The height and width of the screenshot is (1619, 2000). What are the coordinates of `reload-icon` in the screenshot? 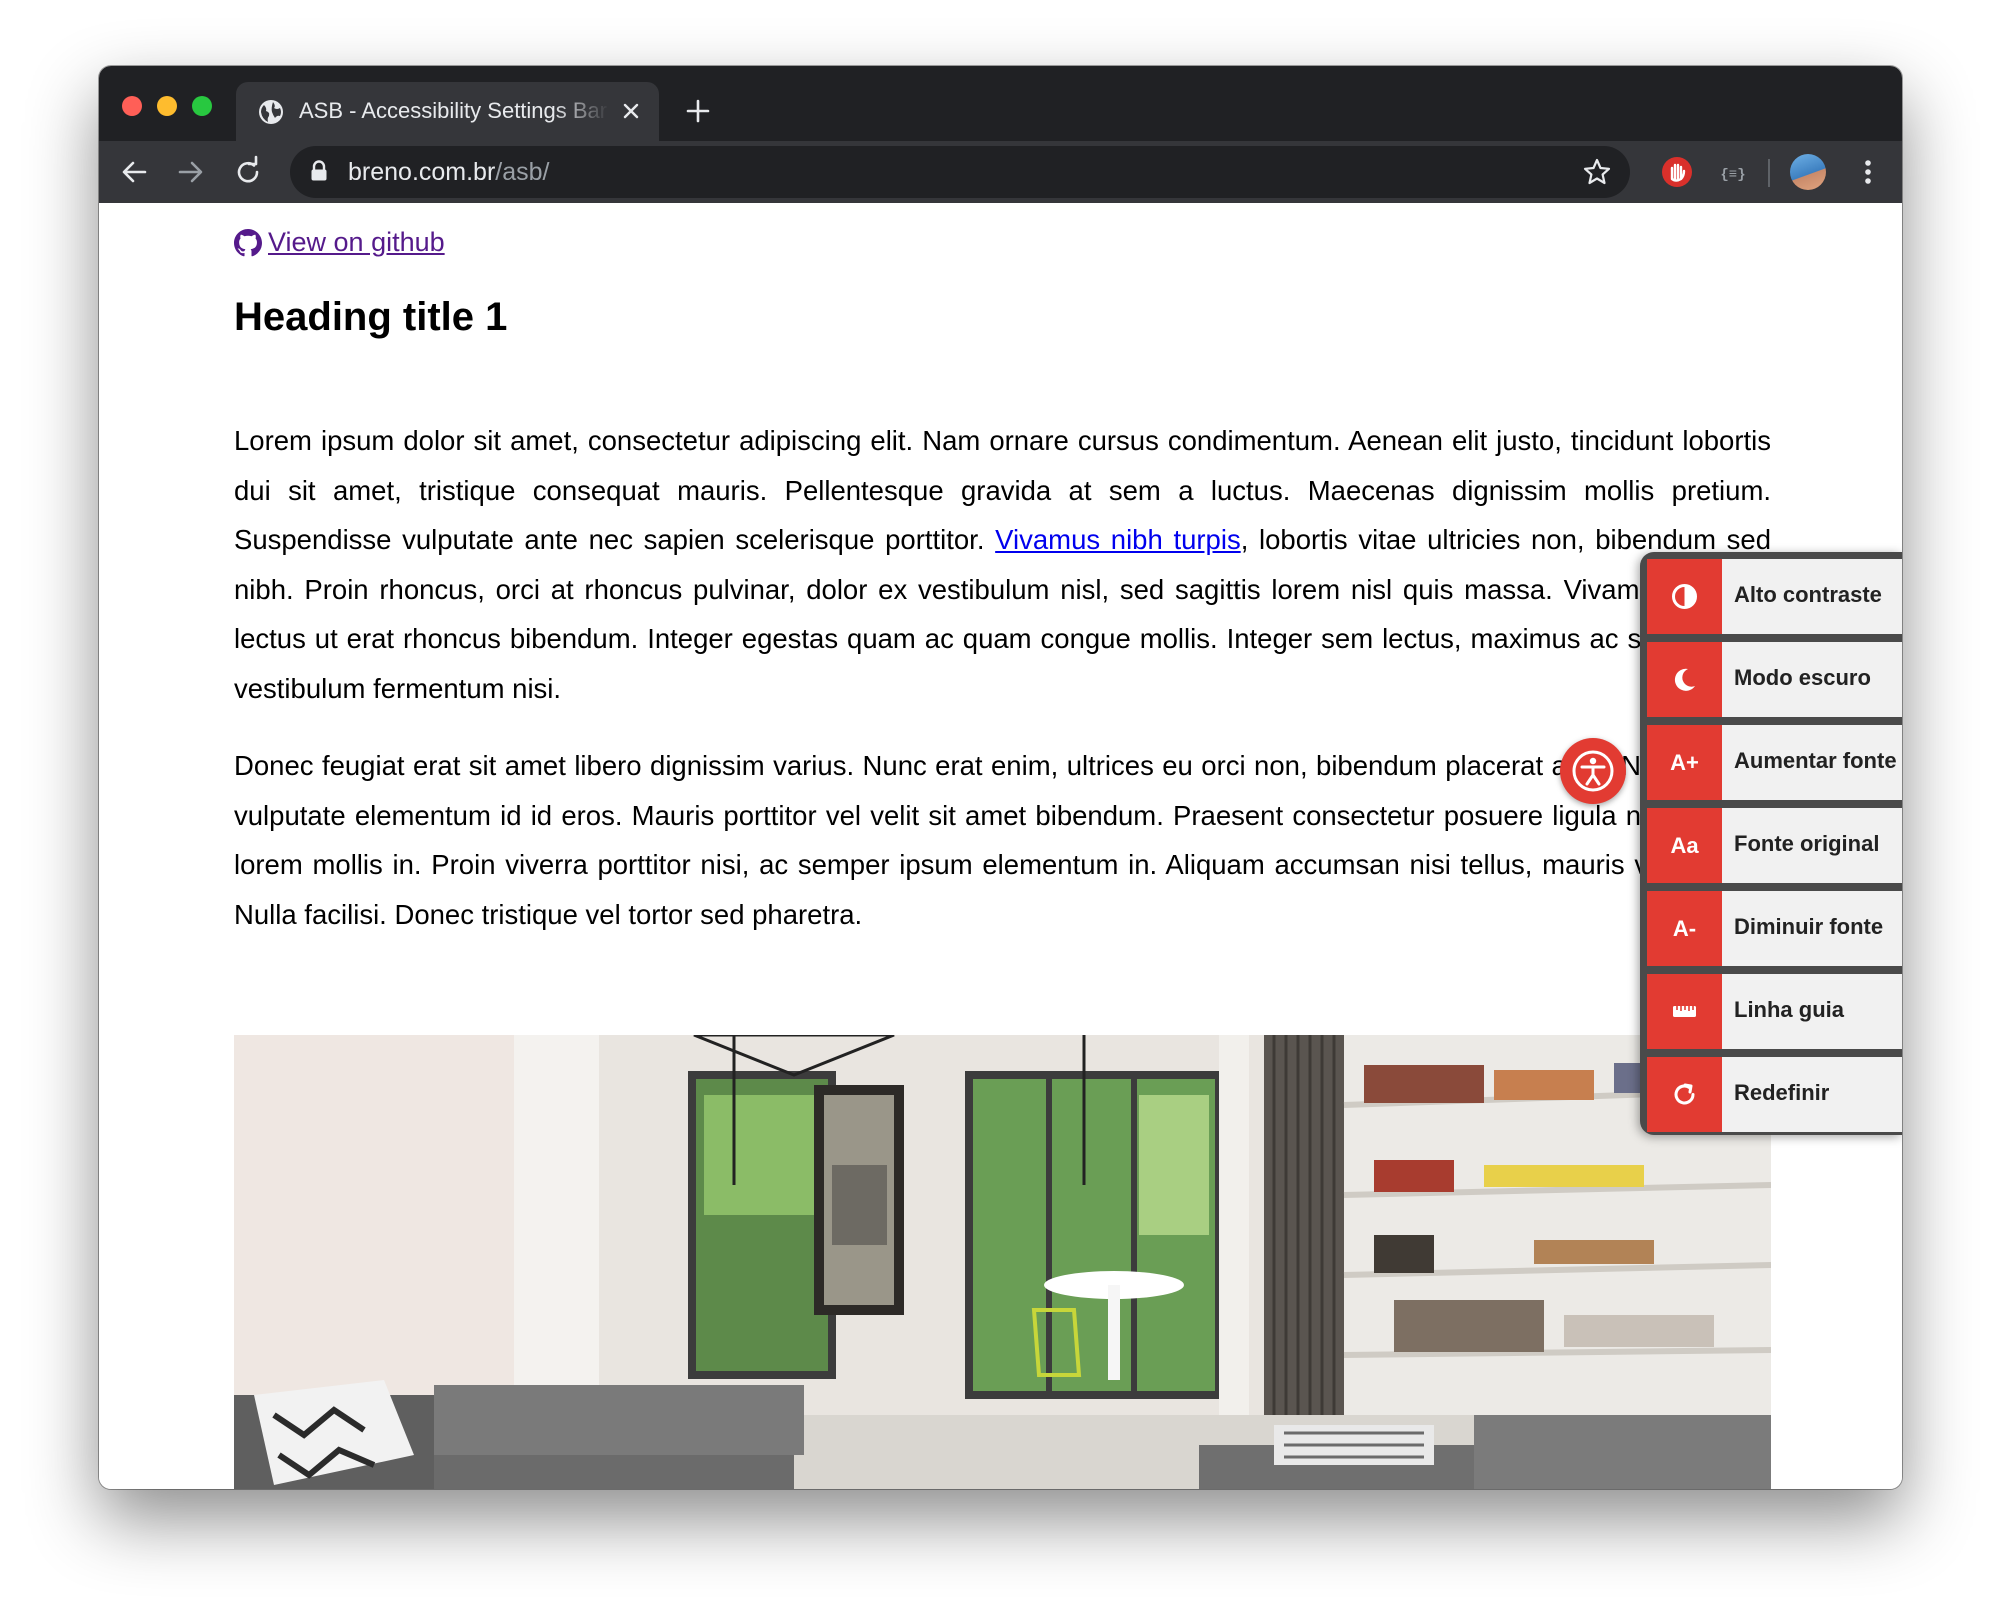 It's located at (248, 172).